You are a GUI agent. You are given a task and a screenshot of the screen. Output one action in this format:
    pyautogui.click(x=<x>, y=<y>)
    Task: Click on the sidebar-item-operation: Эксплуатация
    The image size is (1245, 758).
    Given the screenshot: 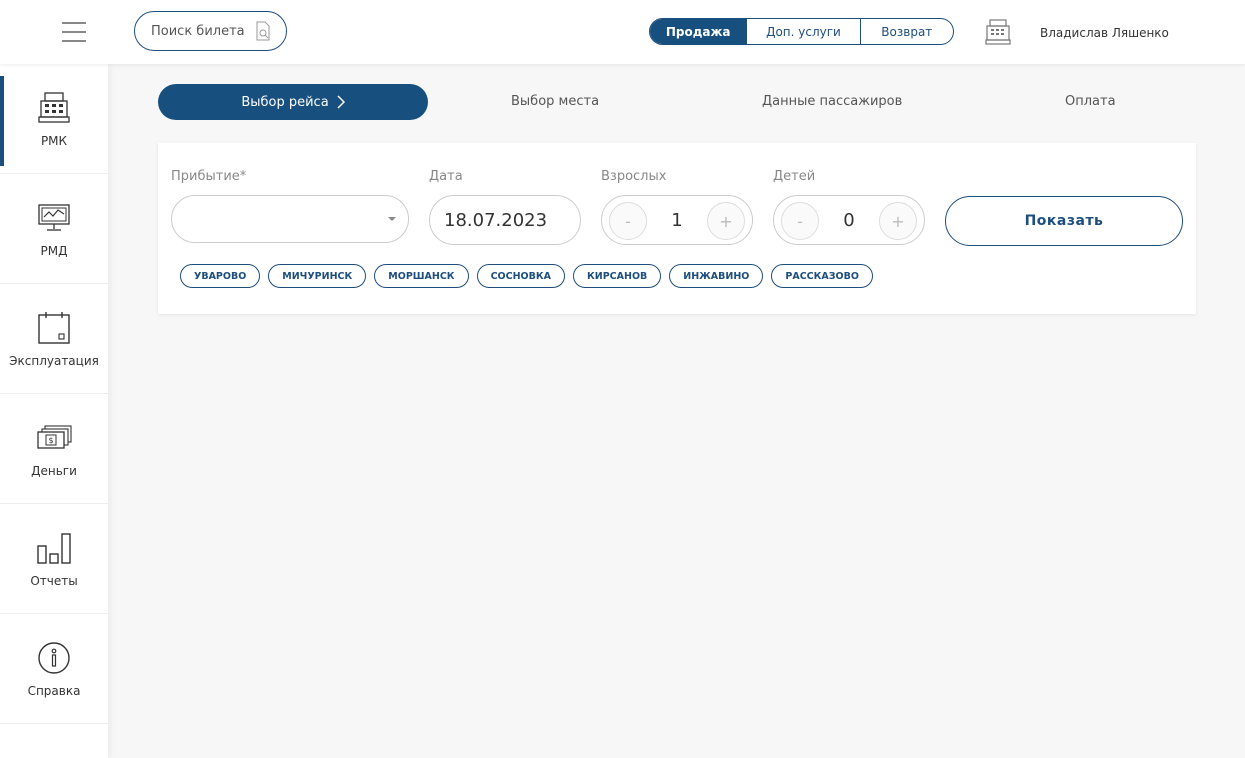 What is the action you would take?
    pyautogui.click(x=54, y=339)
    